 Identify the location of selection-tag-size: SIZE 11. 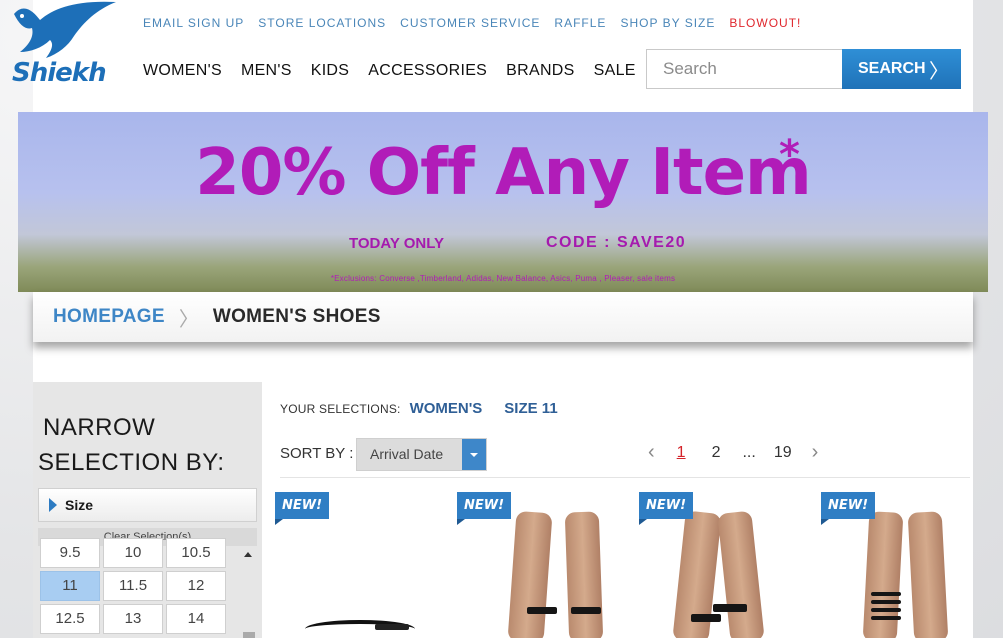
(530, 408).